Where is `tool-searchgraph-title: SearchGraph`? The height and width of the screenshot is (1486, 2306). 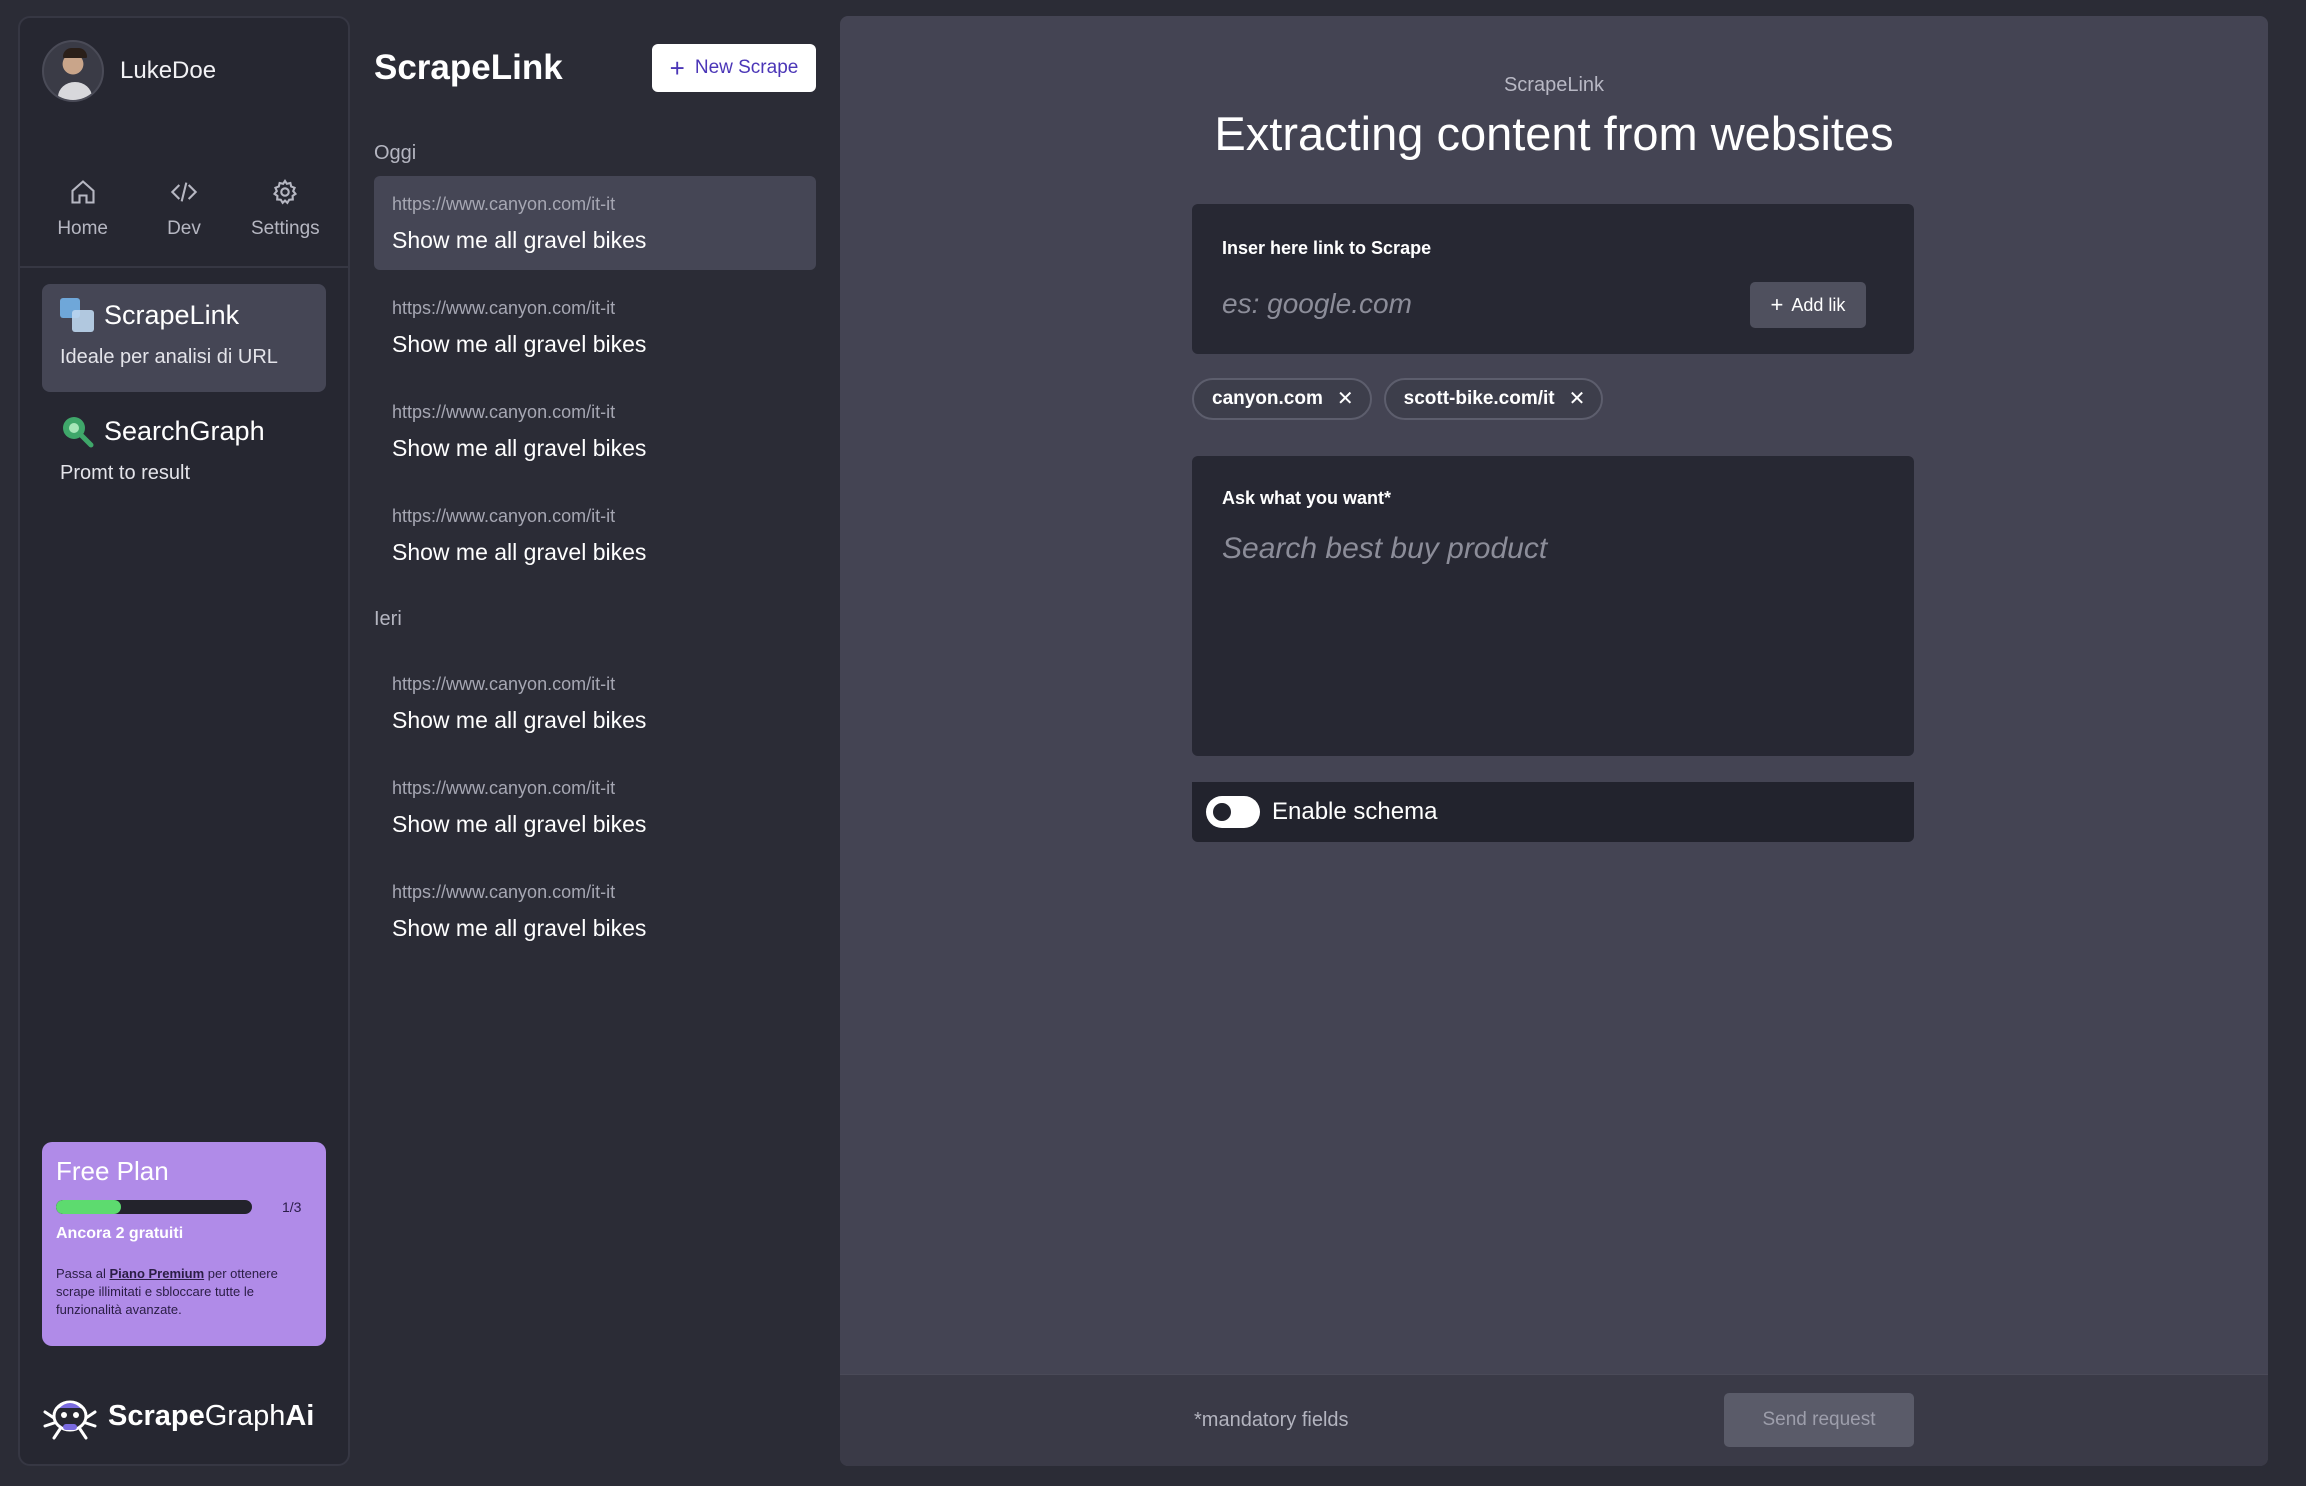 tool-searchgraph-title: SearchGraph is located at coordinates (184, 430).